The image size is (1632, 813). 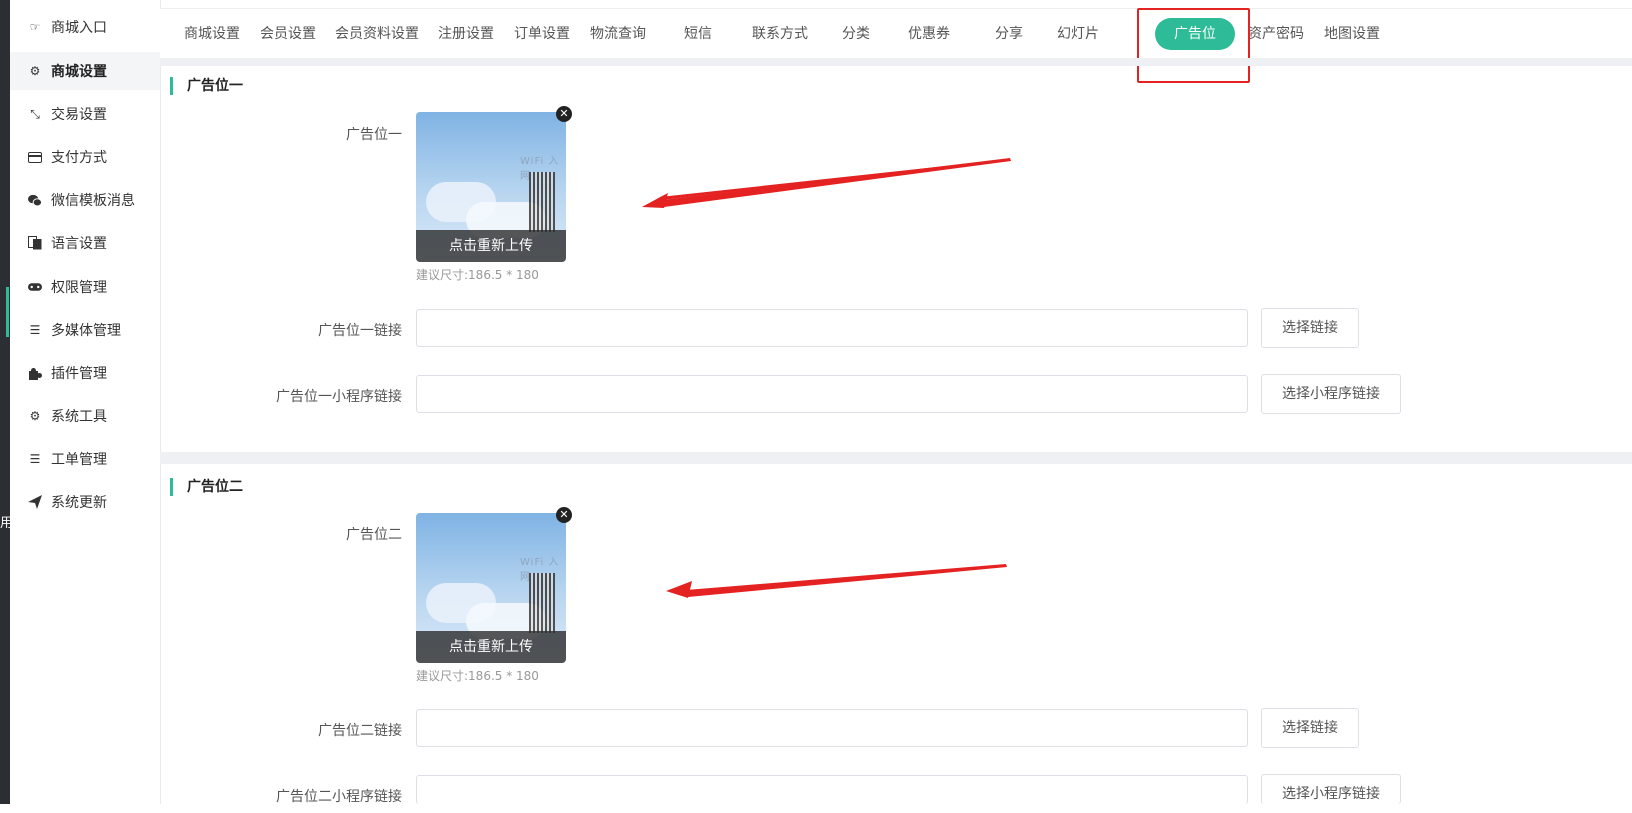 What do you see at coordinates (1276, 34) in the screenshot?
I see `tab-asset-password: 资产密码` at bounding box center [1276, 34].